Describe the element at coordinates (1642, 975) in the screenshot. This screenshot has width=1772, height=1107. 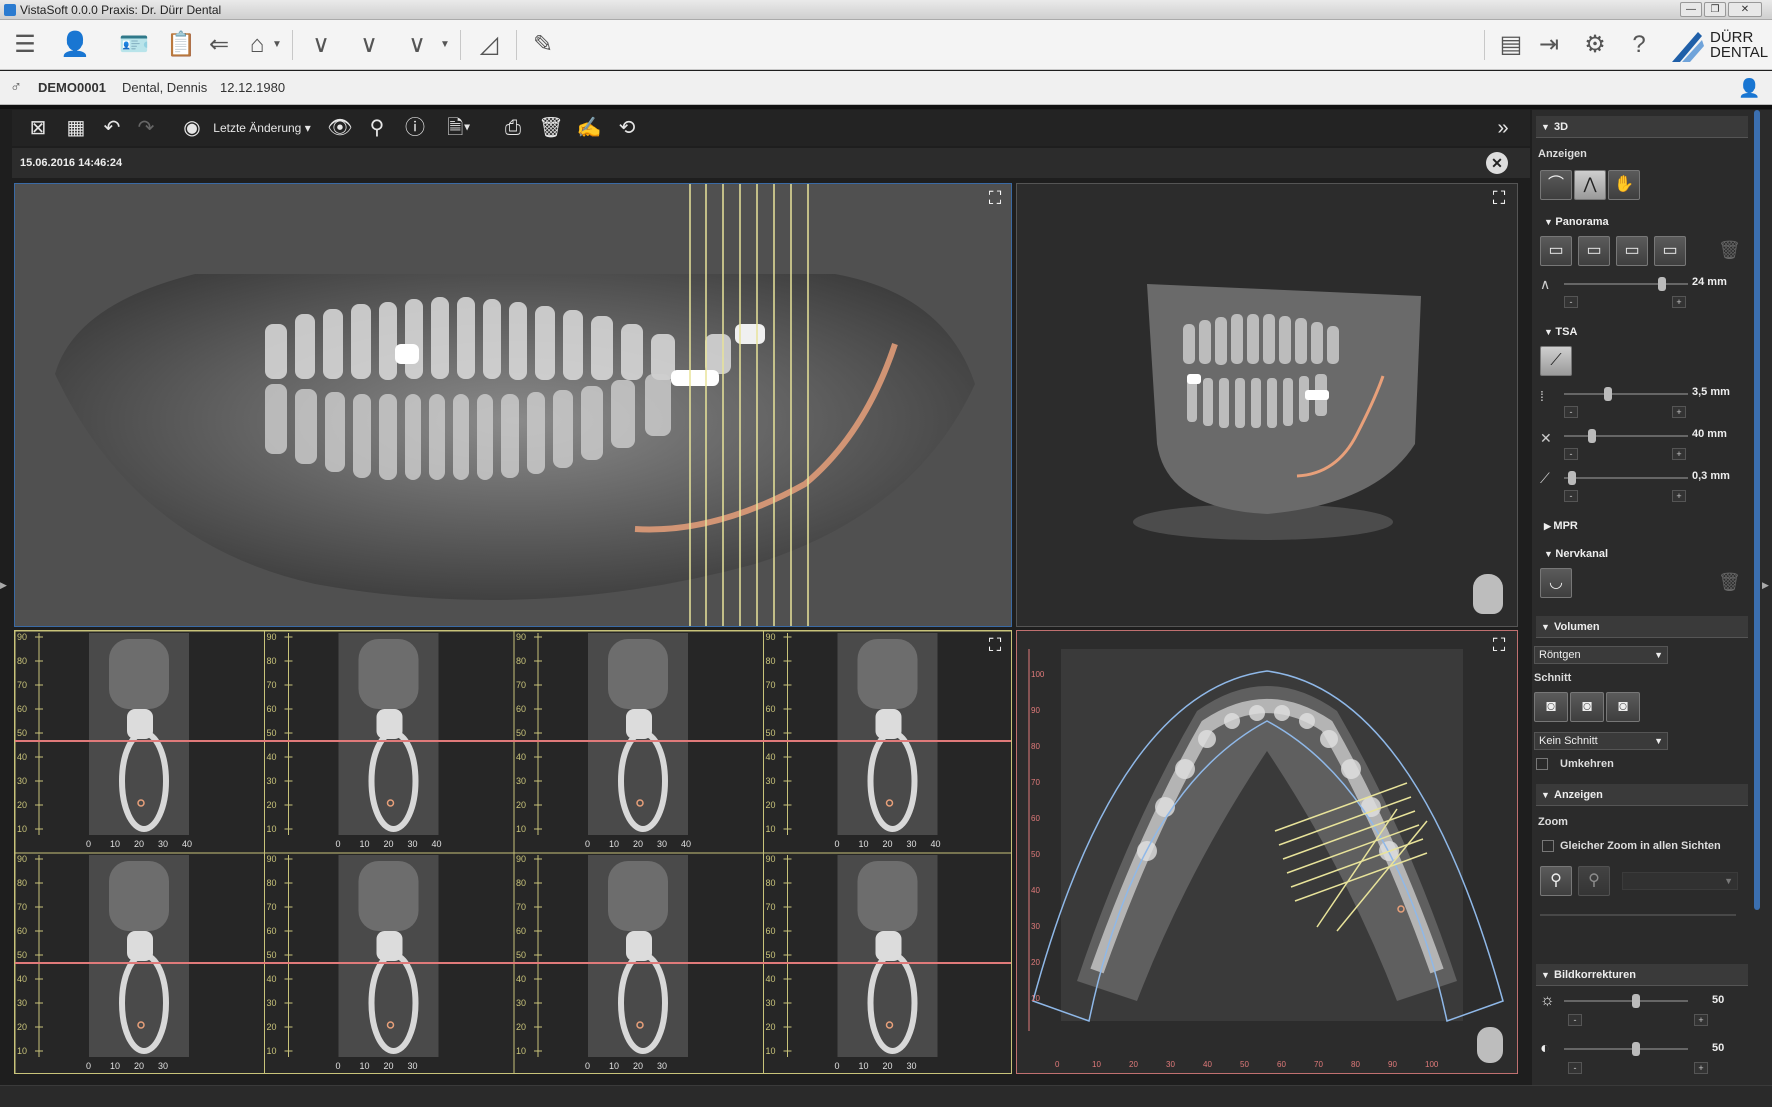
I see `section-bildkorrekturen: Bildkorrekturen` at that location.